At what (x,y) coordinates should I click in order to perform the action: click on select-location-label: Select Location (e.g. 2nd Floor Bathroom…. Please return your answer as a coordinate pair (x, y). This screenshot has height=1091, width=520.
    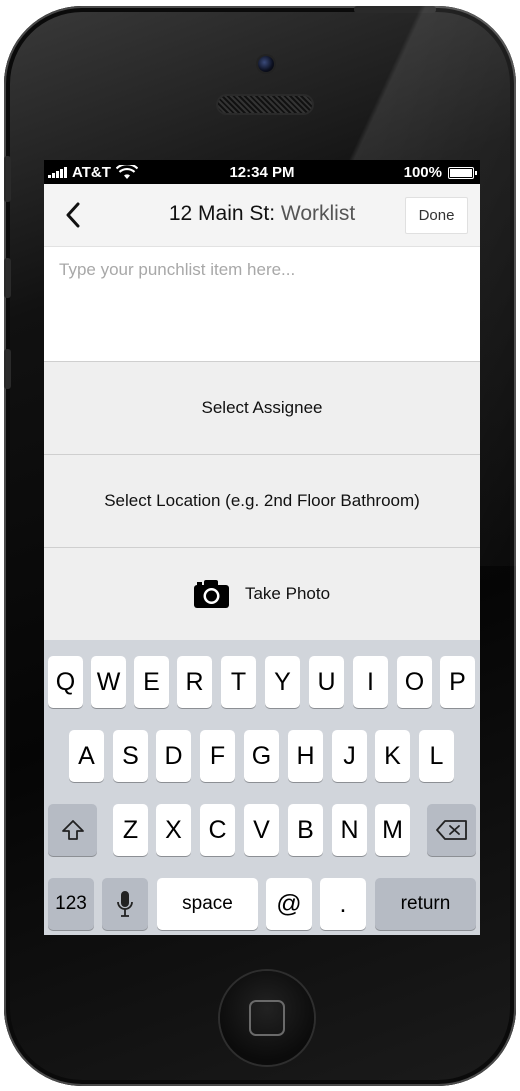
    Looking at the image, I should click on (262, 500).